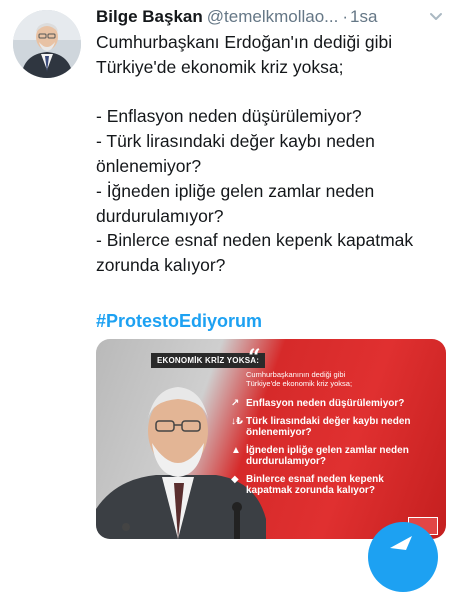 This screenshot has width=461, height=592. Describe the element at coordinates (325, 403) in the screenshot. I see `card-item-line: Enflasyon neden düşürülemiyor?` at that location.